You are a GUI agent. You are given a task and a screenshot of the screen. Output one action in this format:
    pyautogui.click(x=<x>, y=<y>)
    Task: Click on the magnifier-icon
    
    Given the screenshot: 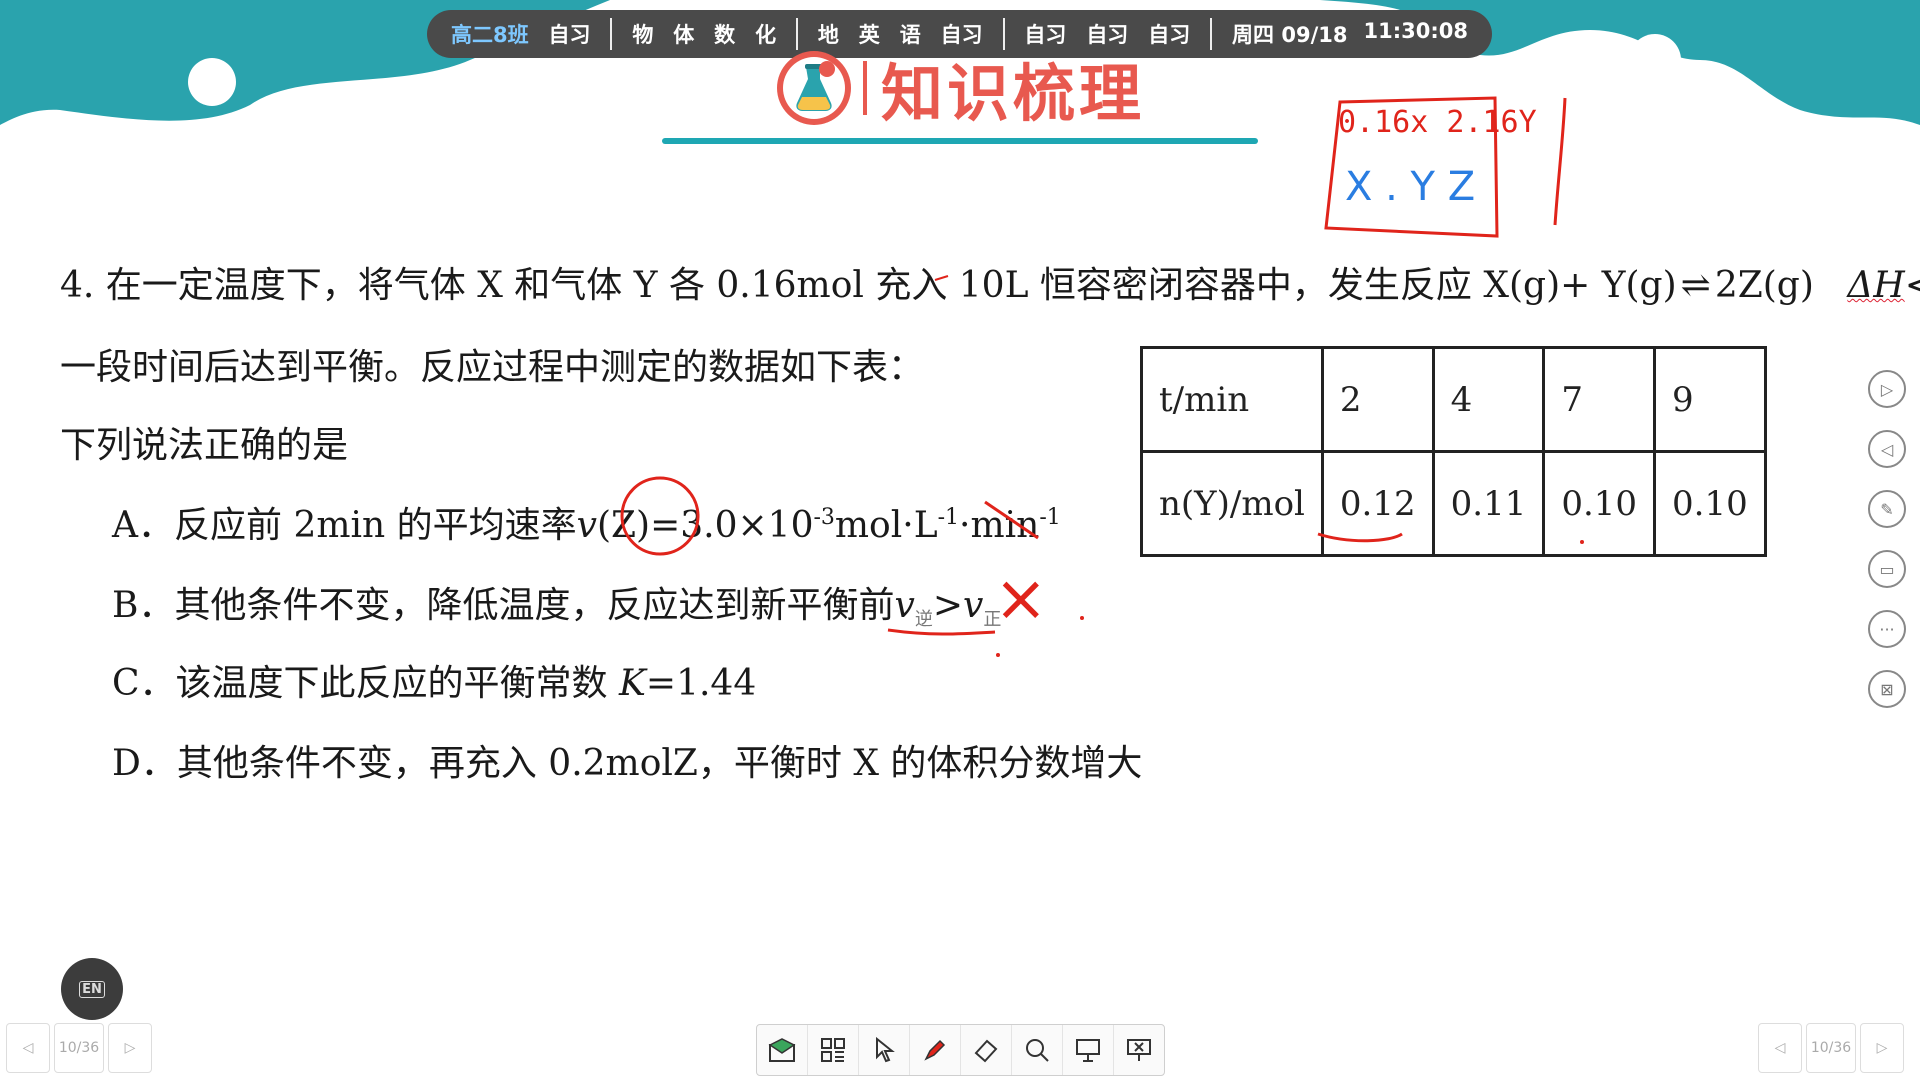 What is the action you would take?
    pyautogui.click(x=1037, y=1050)
    